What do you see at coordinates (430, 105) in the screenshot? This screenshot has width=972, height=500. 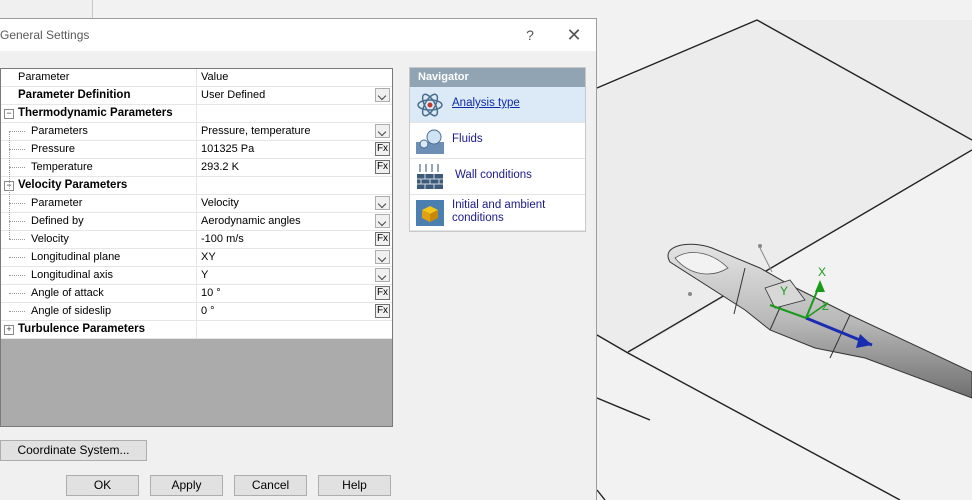 I see `atom-icon` at bounding box center [430, 105].